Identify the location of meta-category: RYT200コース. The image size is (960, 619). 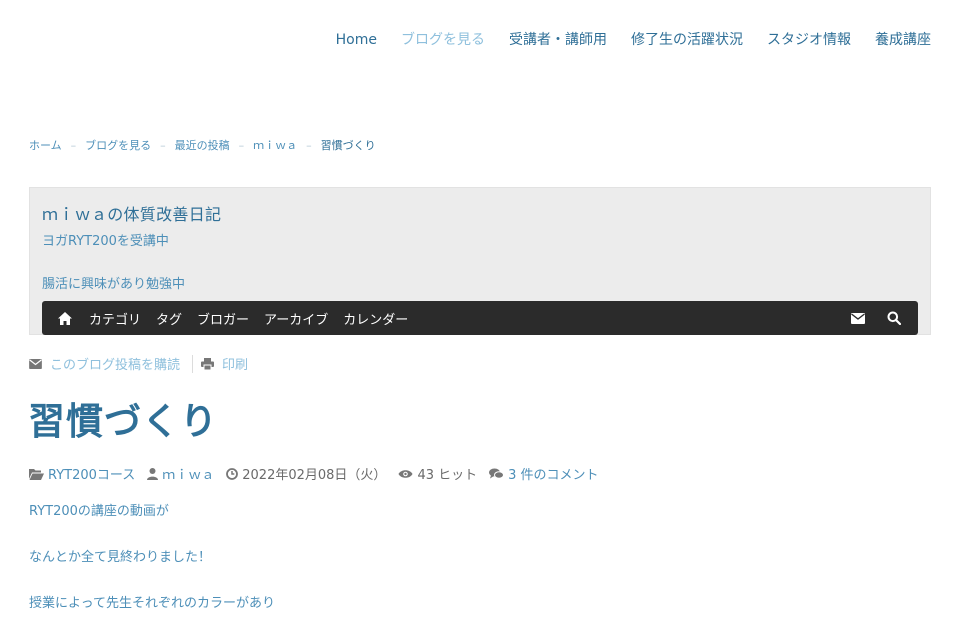
(82, 473).